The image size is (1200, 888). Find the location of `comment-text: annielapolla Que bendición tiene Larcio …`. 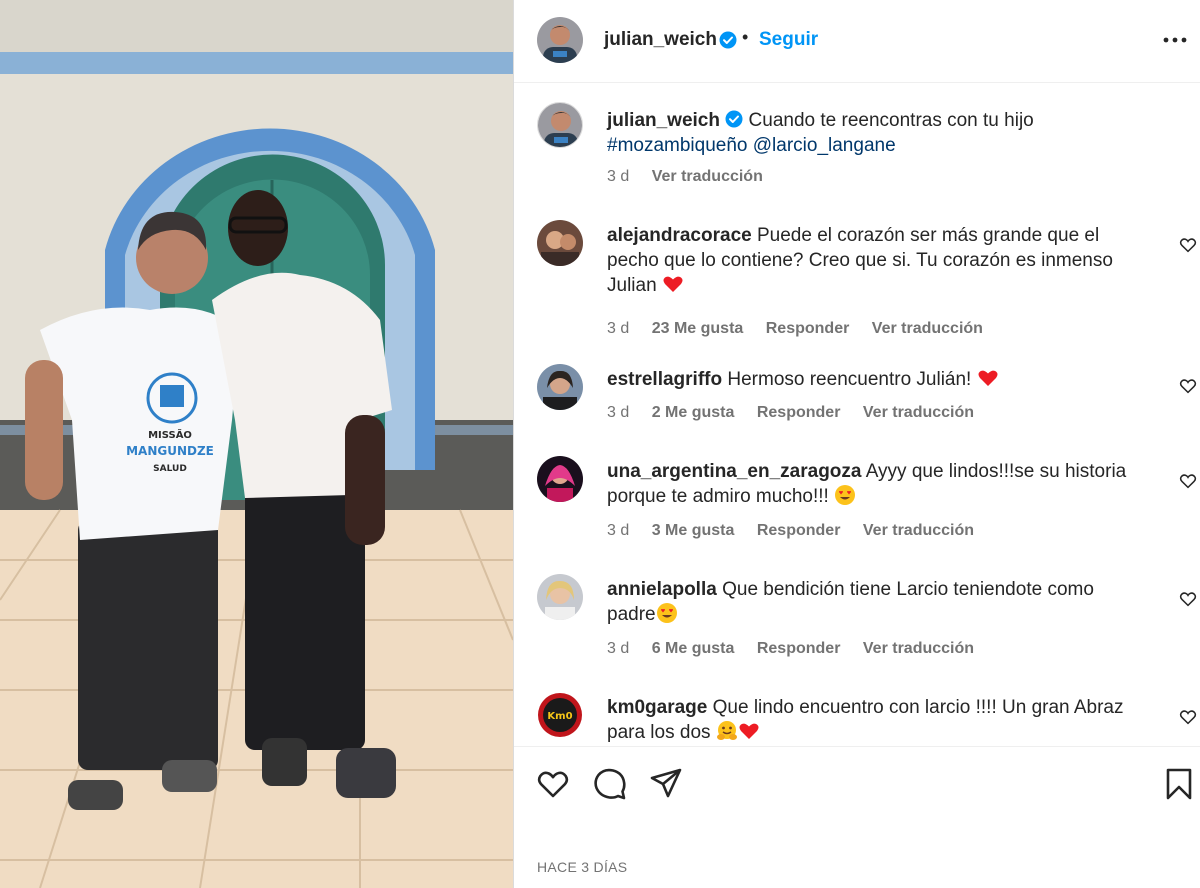

comment-text: annielapolla Que bendición tiene Larcio … is located at coordinates (877, 602).